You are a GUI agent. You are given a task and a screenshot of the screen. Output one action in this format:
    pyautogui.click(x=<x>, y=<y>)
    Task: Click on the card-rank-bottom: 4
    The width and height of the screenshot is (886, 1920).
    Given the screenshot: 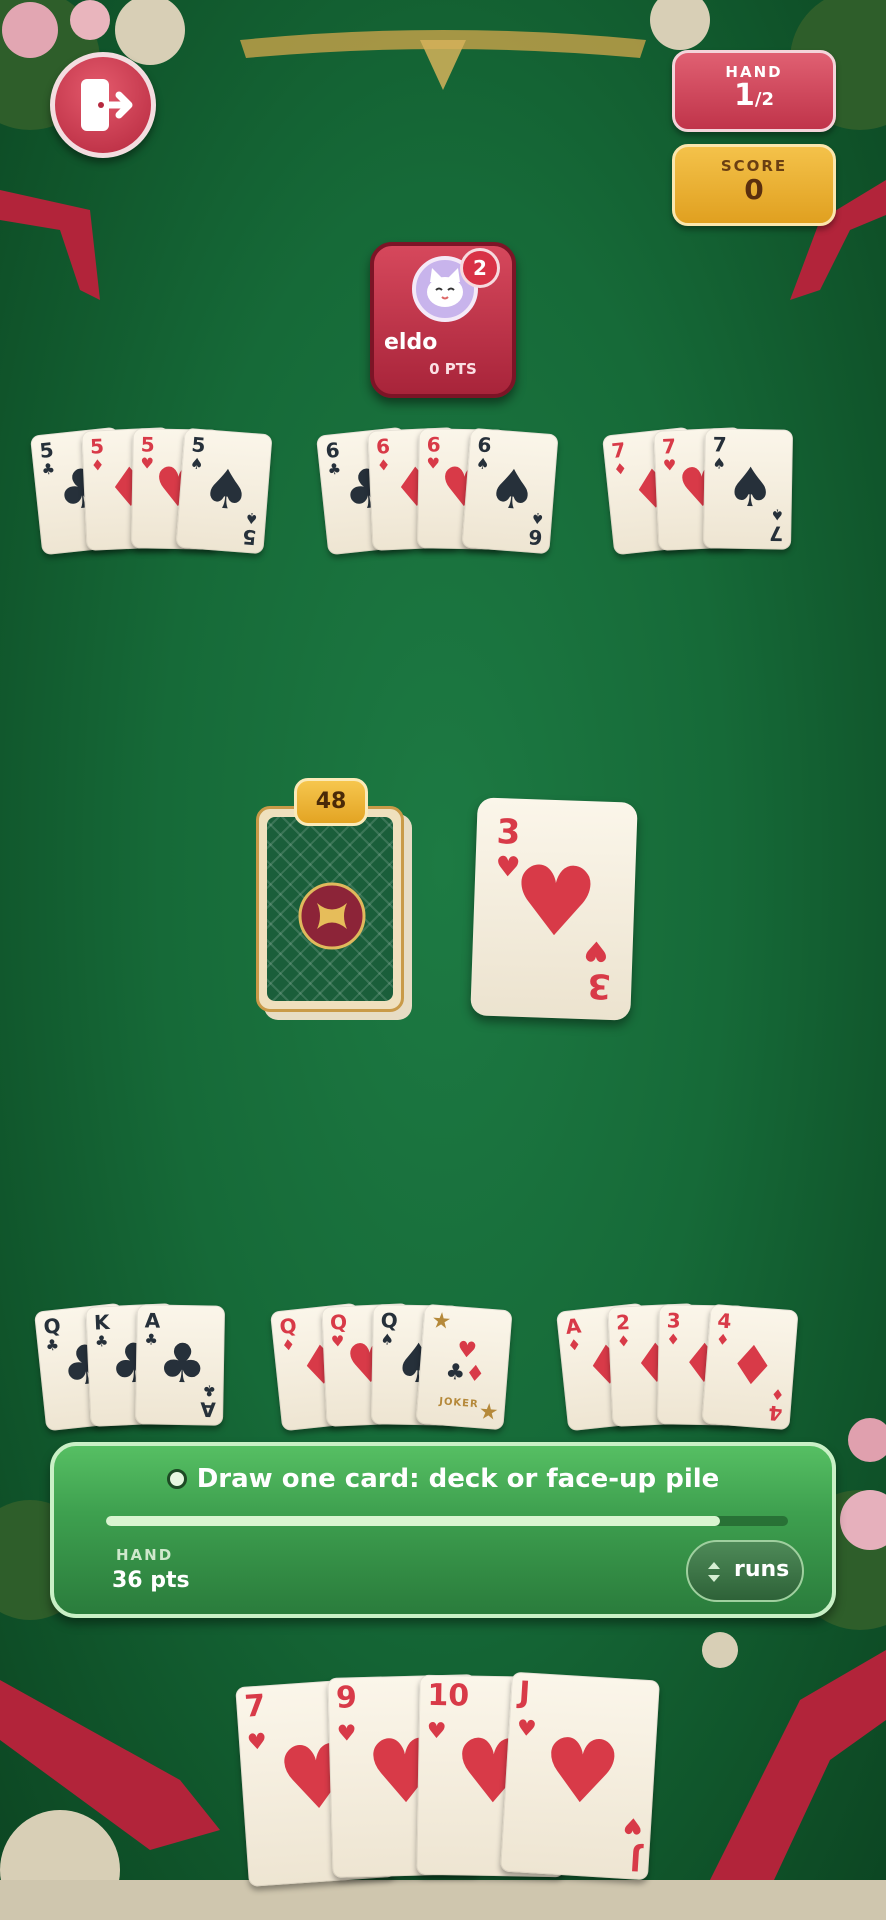 What is the action you would take?
    pyautogui.click(x=775, y=1413)
    